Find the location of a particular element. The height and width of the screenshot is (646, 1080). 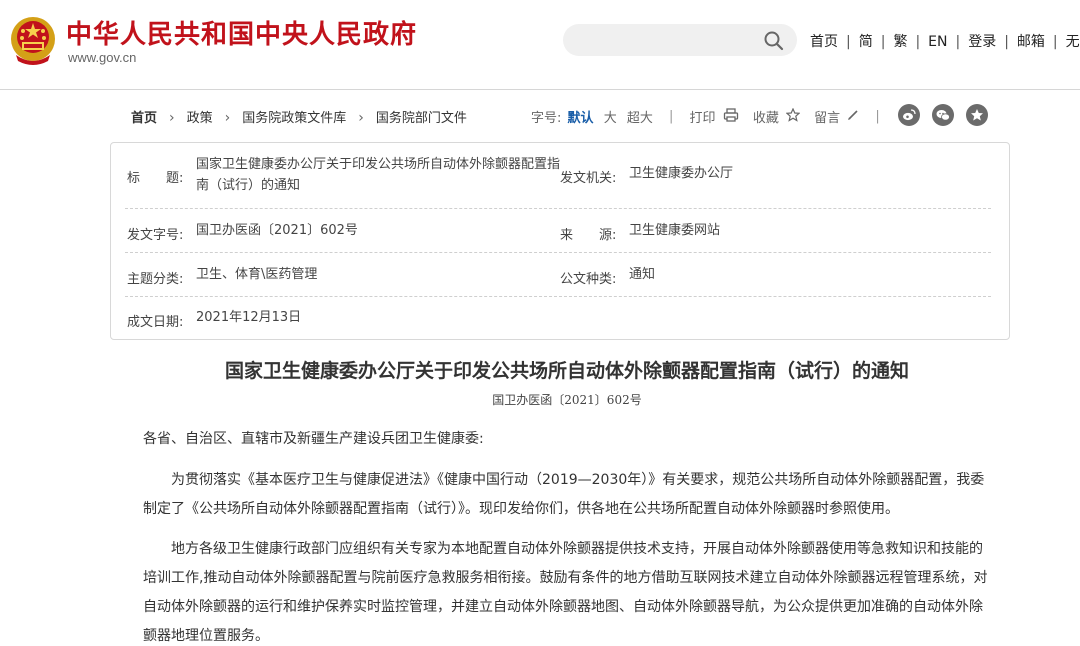

nav-login: 登录 is located at coordinates (982, 41).